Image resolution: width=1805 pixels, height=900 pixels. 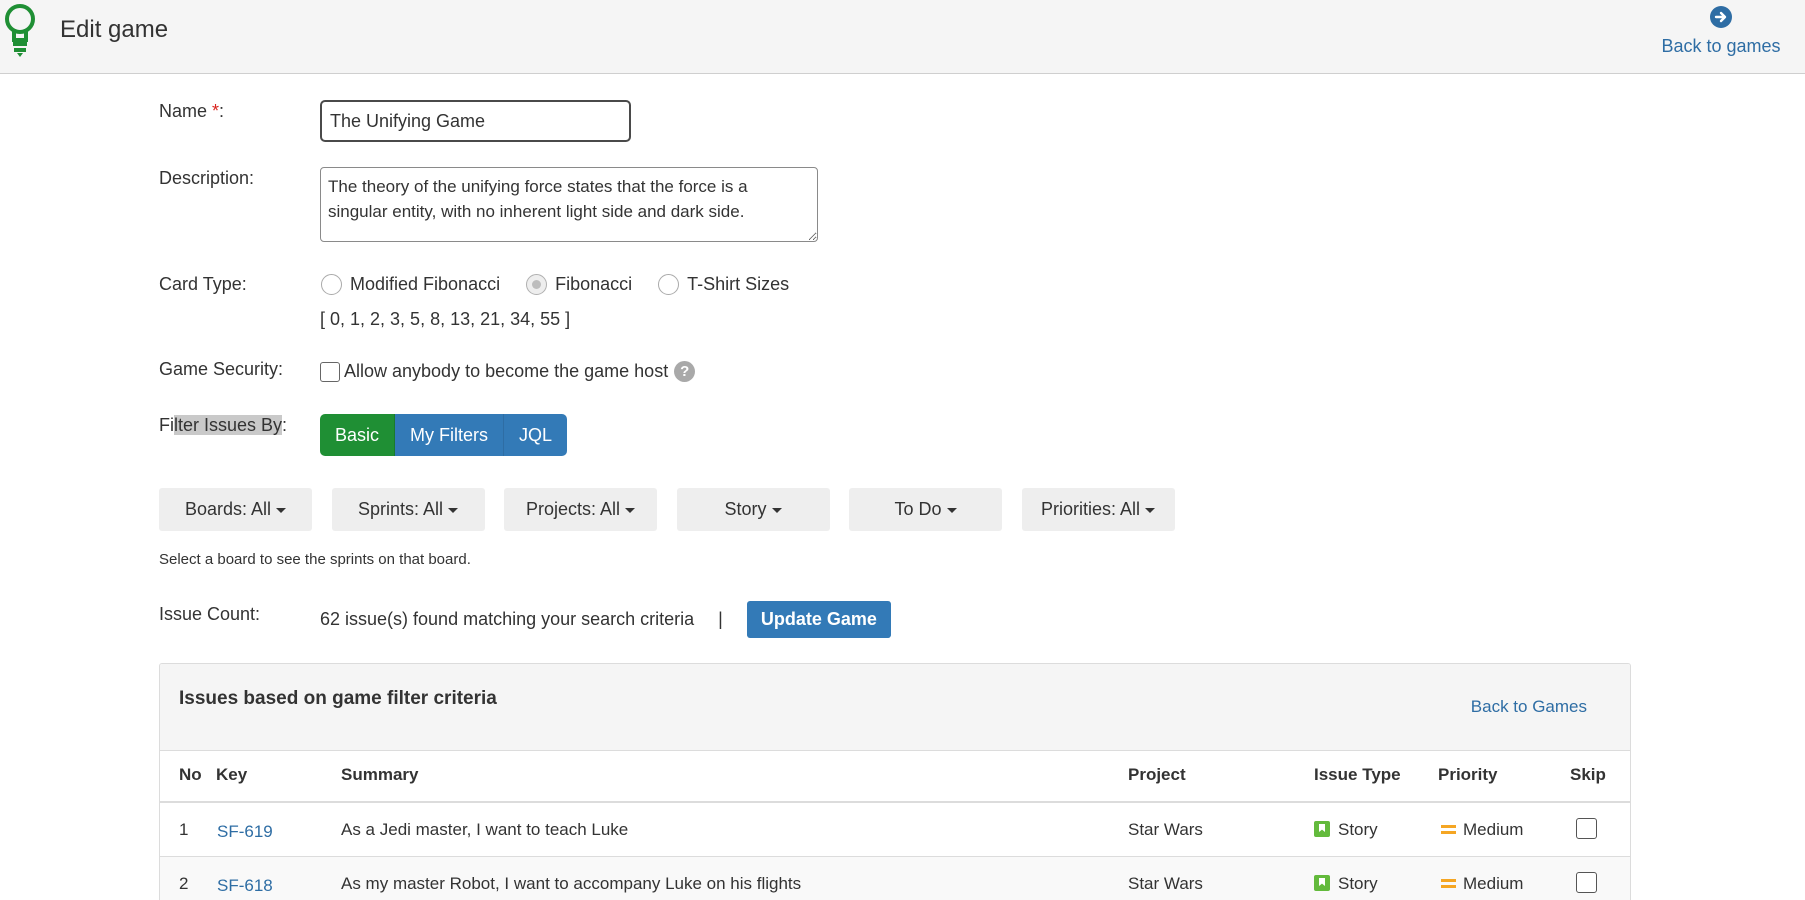 What do you see at coordinates (594, 284) in the screenshot?
I see `radio-label: Fibonacci` at bounding box center [594, 284].